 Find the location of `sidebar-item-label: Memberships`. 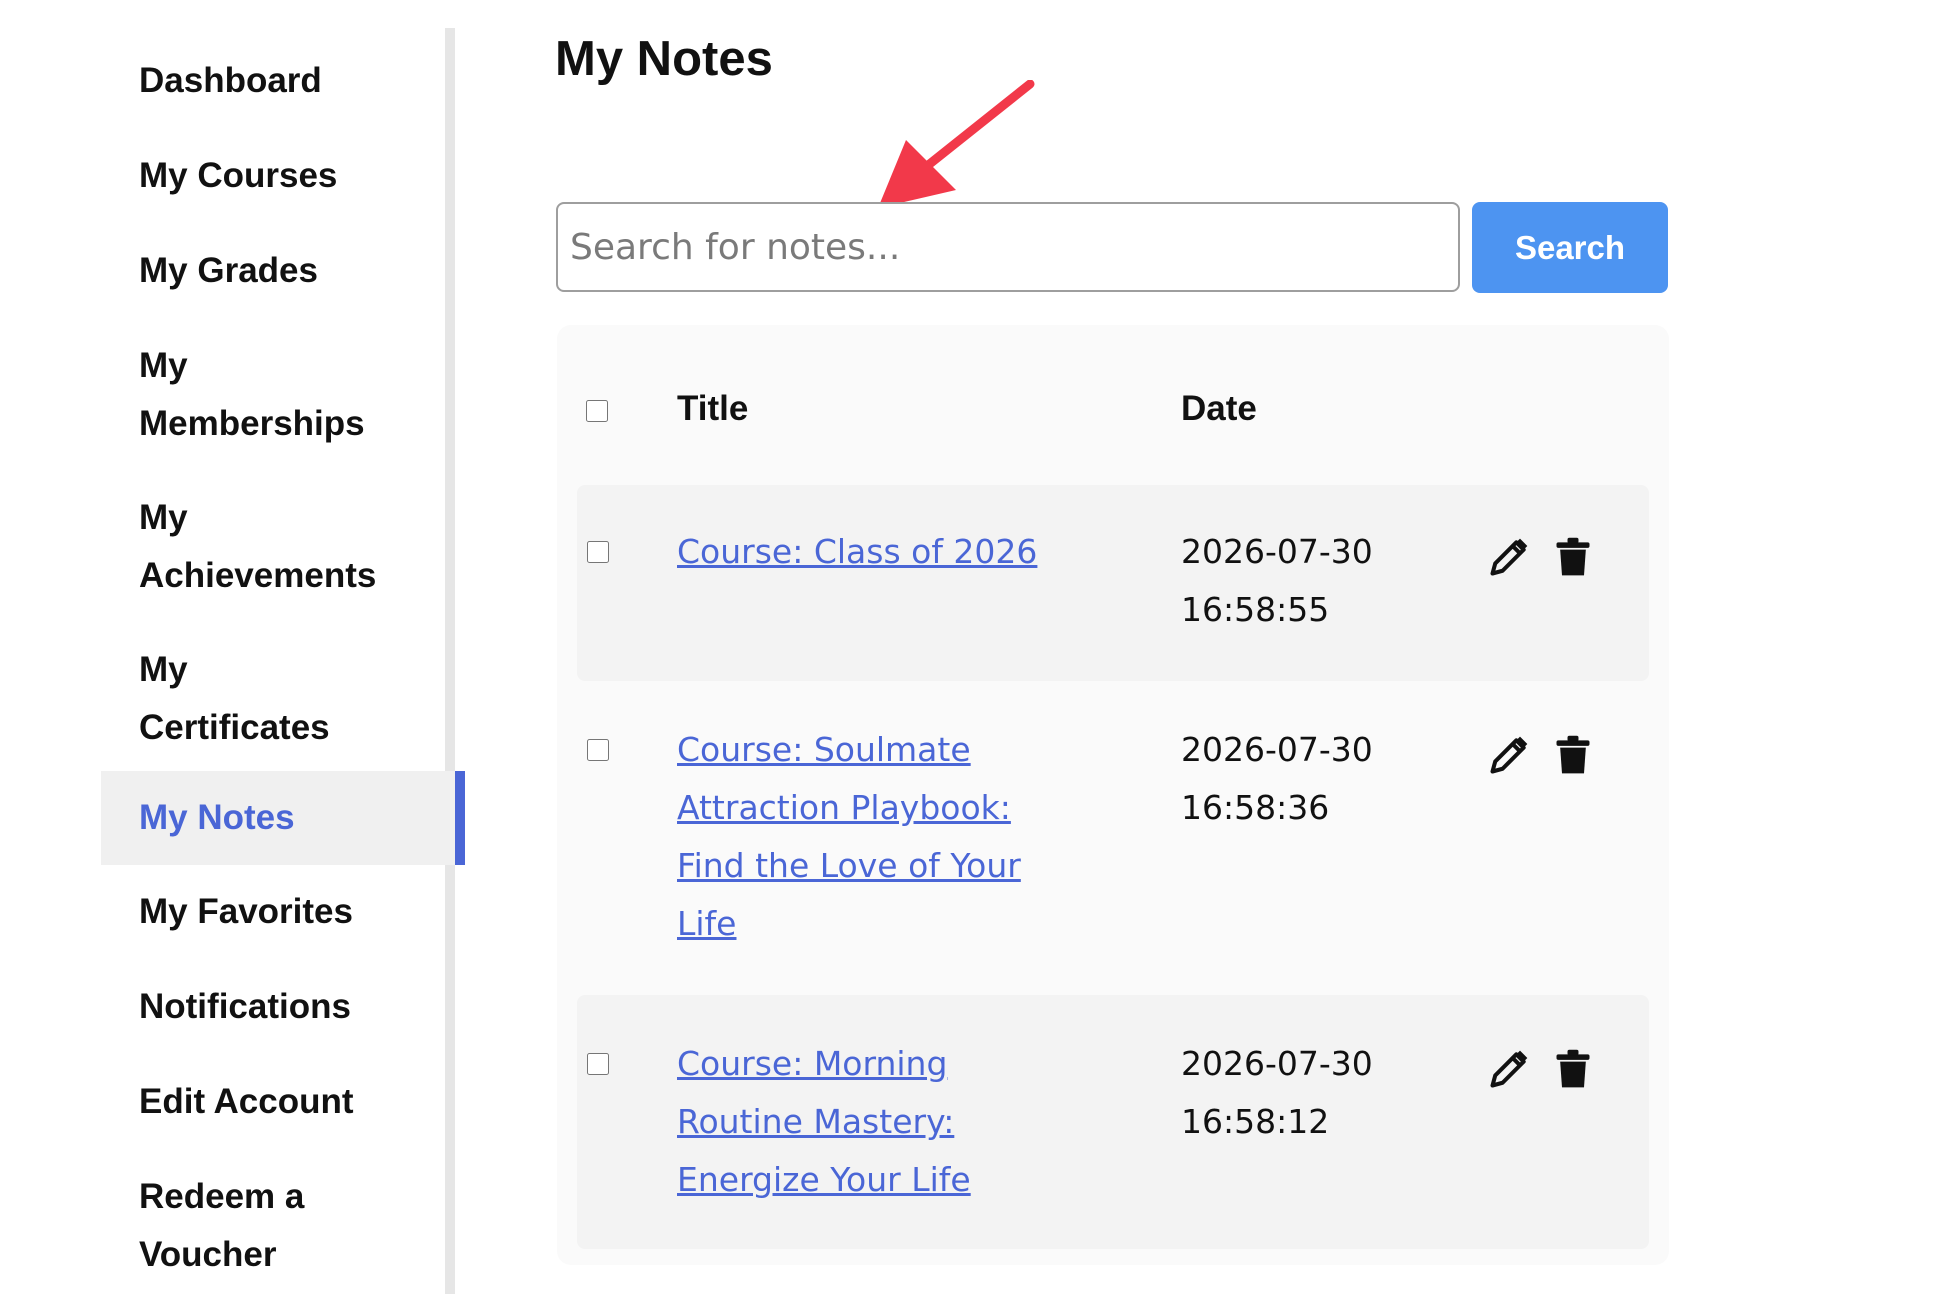

sidebar-item-label: Memberships is located at coordinates (252, 423).